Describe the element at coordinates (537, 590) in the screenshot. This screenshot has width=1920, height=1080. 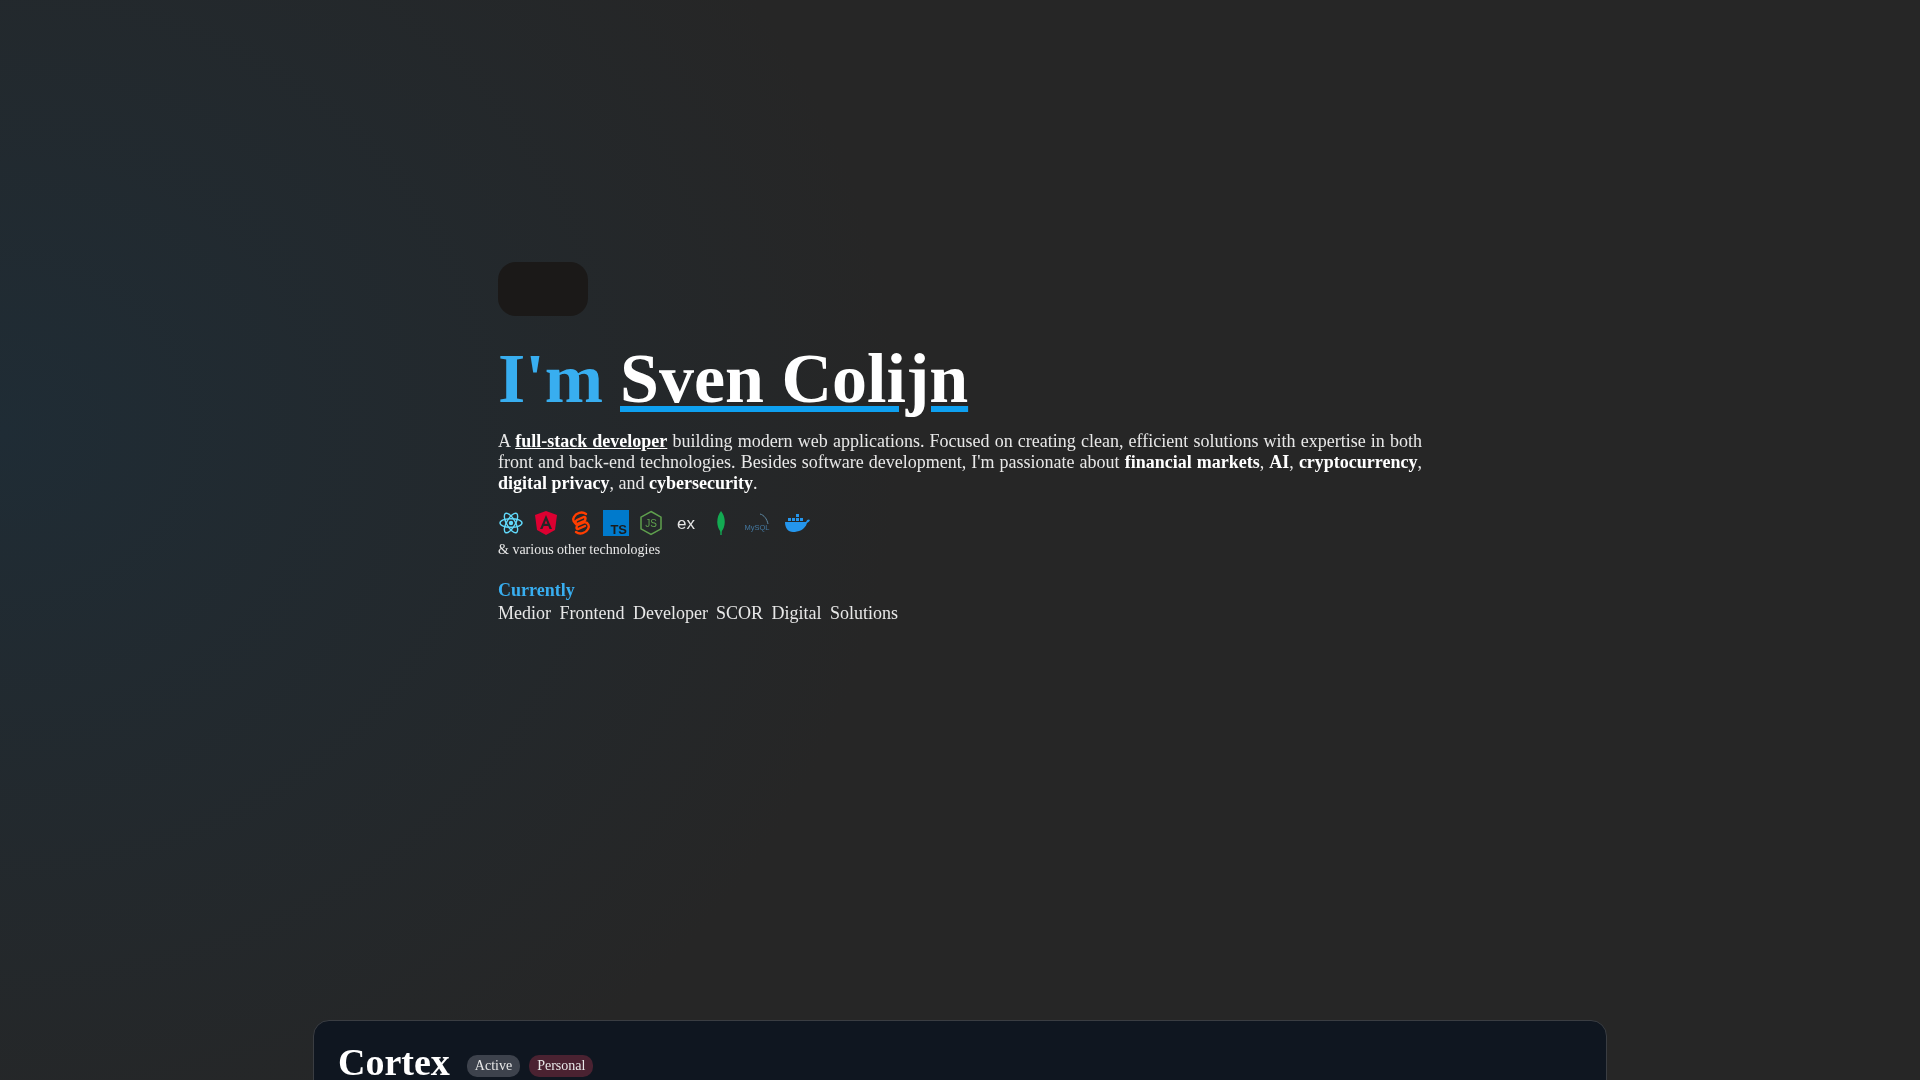
I see `currently-heading: Currently` at that location.